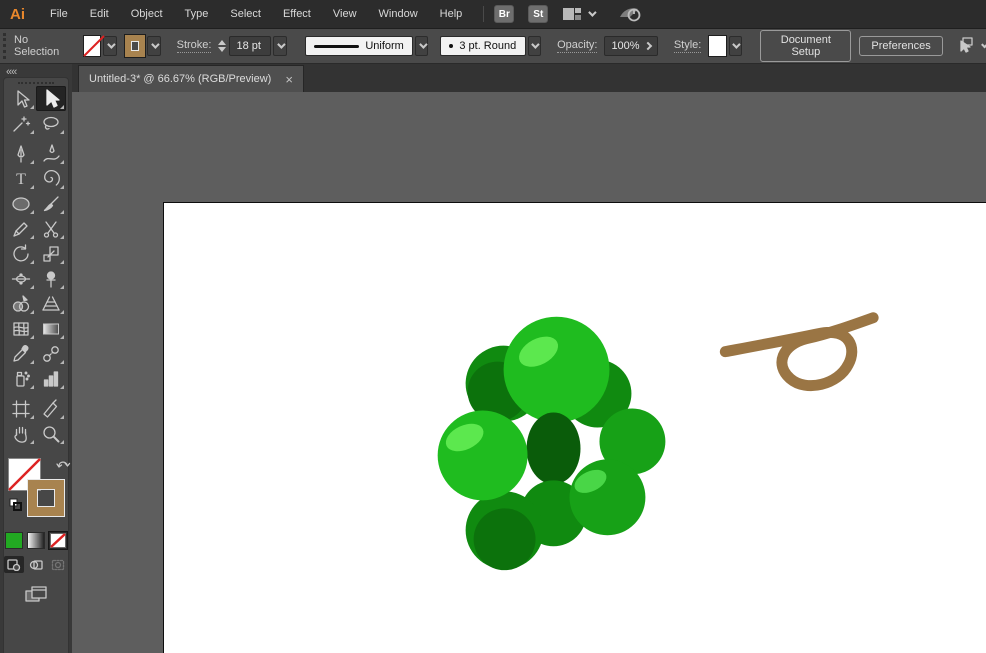  What do you see at coordinates (21, 253) in the screenshot?
I see `rotate-tool` at bounding box center [21, 253].